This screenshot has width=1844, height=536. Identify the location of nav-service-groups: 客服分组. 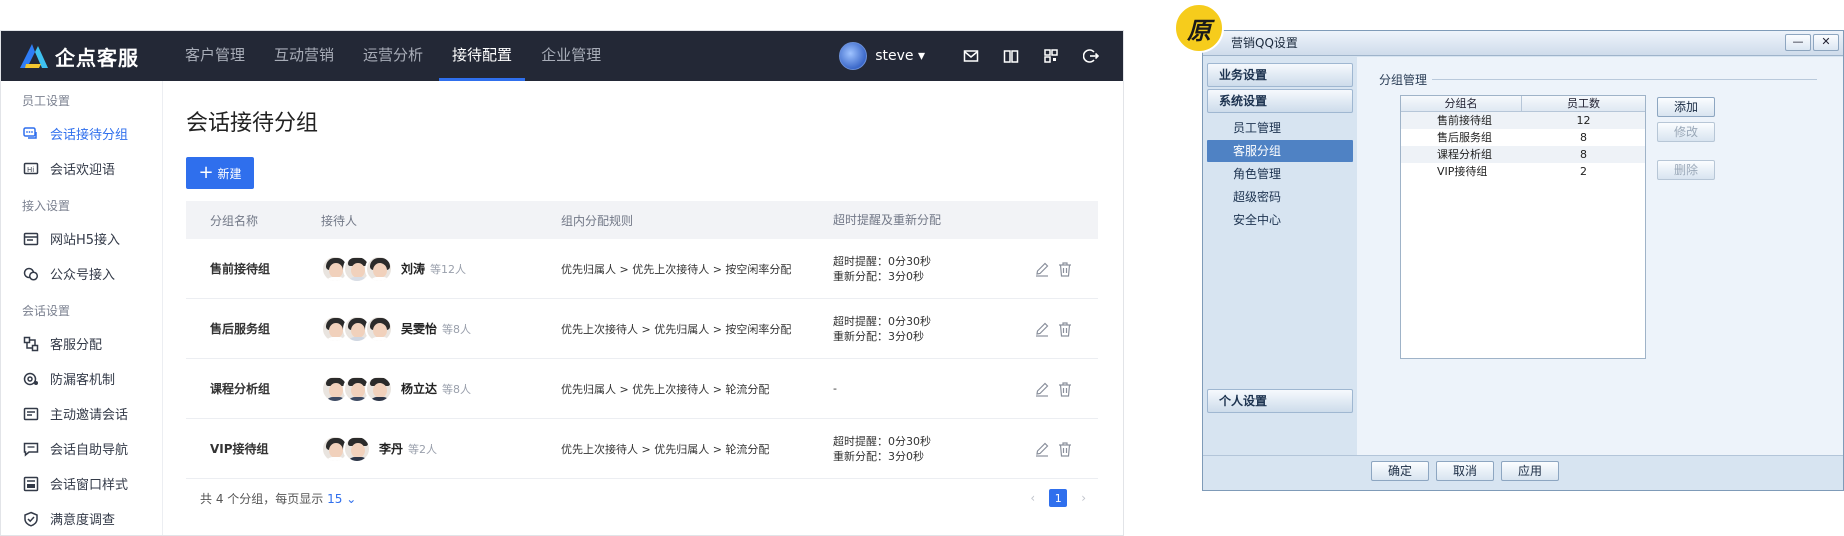
(1280, 151).